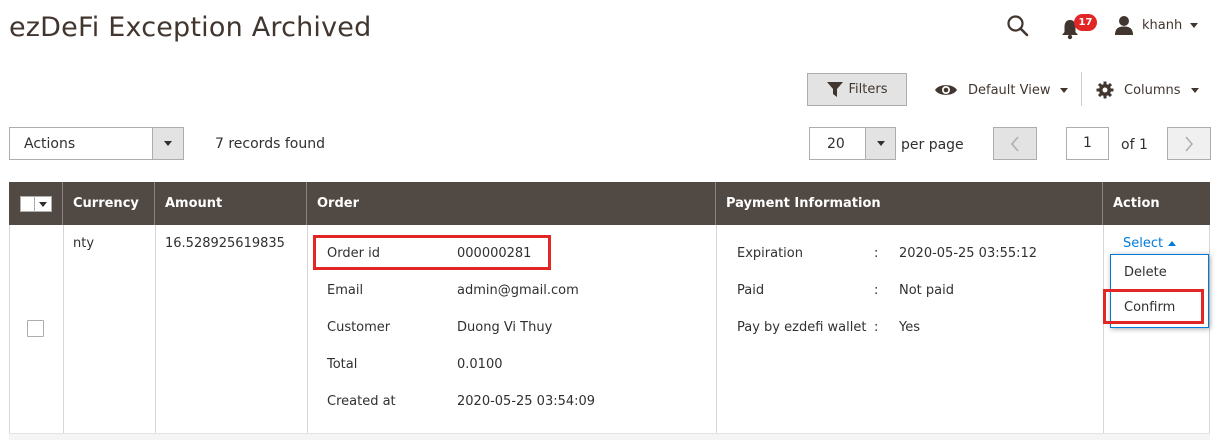 This screenshot has width=1219, height=440. I want to click on columns-label: Columns, so click(1152, 90).